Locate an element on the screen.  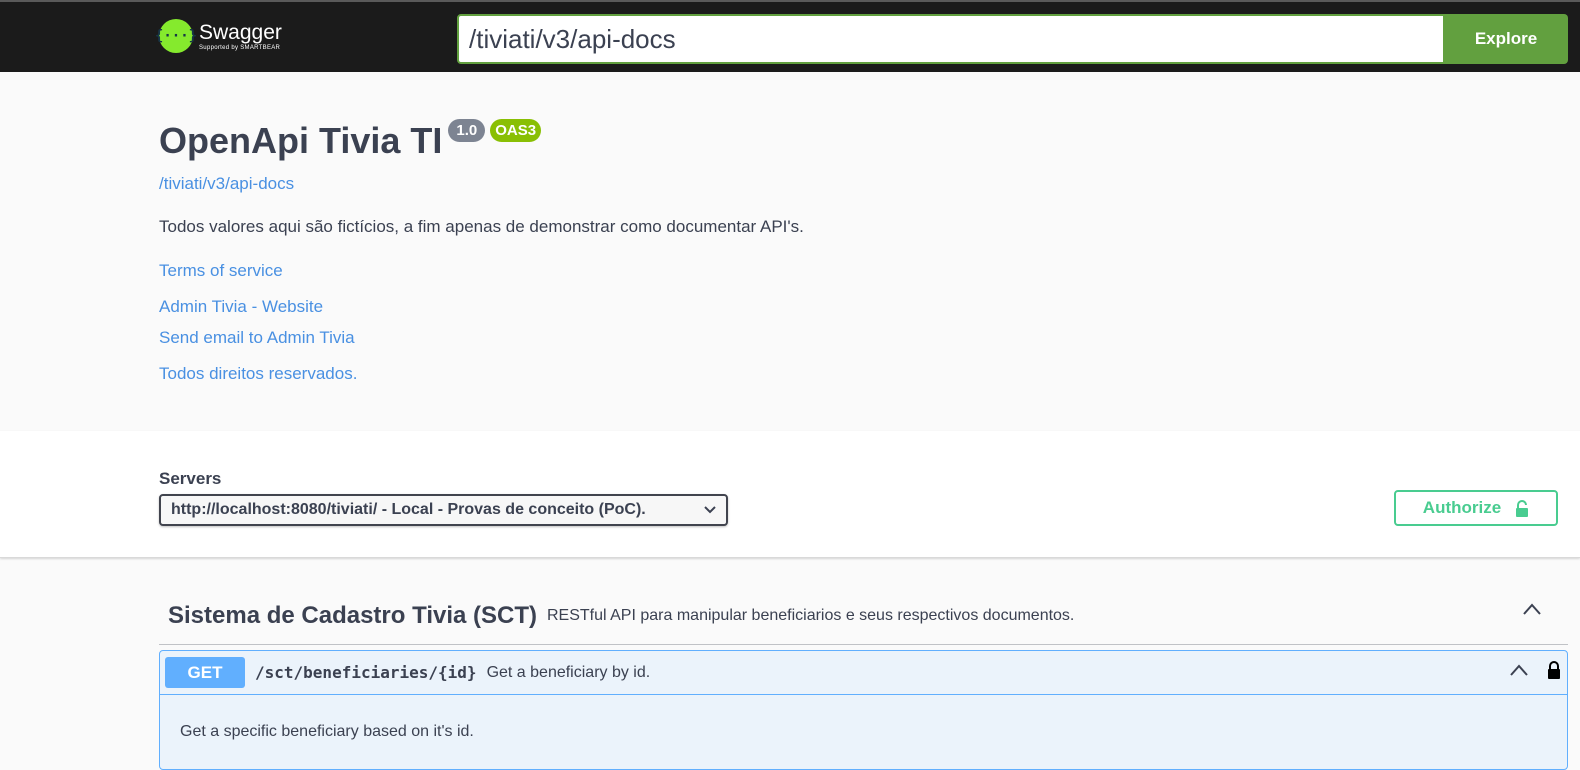
swagger-logo-icon: {···} is located at coordinates (176, 36).